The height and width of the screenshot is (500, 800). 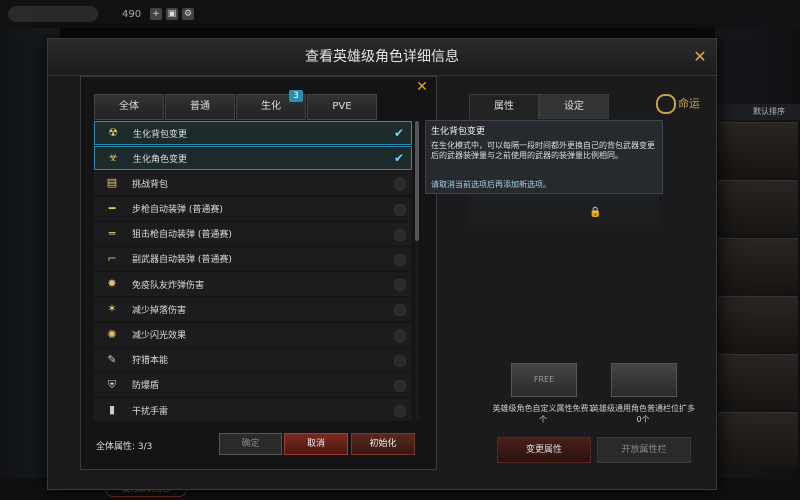 I want to click on settings-icon: ⚙, so click(x=188, y=14).